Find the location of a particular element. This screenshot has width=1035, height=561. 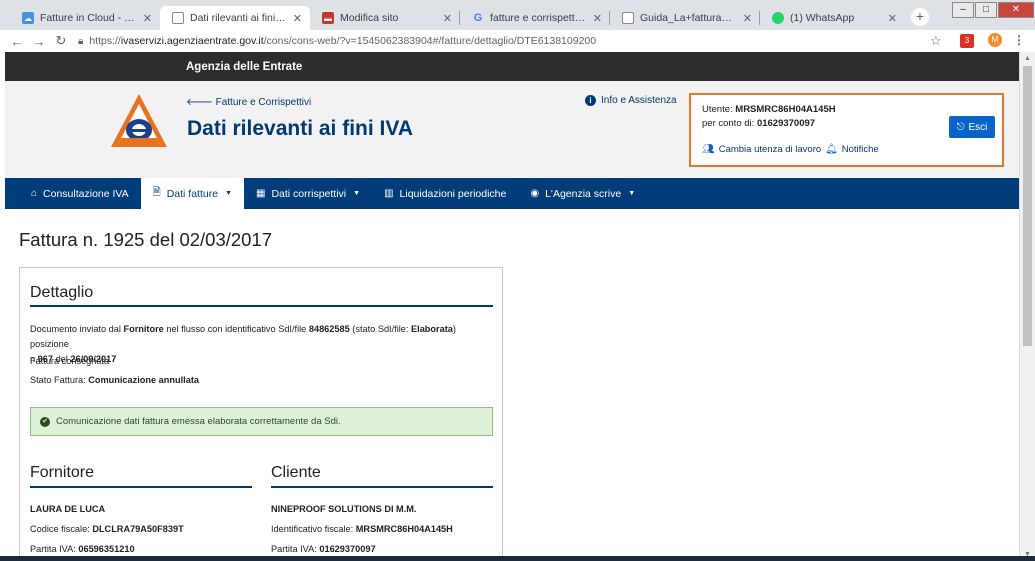

supplier-rule is located at coordinates (141, 487).